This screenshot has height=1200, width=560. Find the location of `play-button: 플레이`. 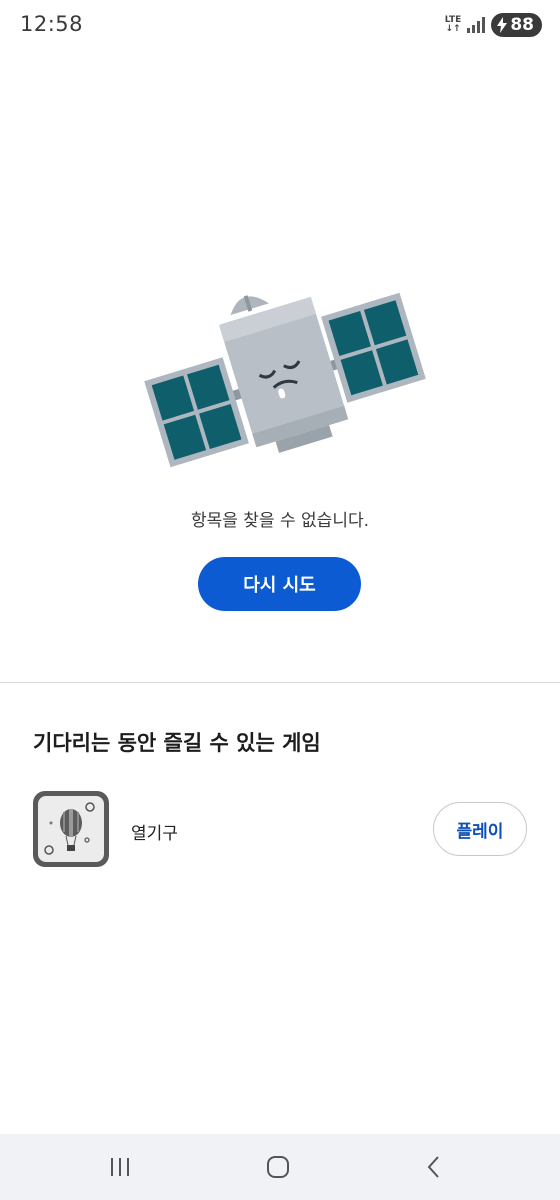

play-button: 플레이 is located at coordinates (480, 829).